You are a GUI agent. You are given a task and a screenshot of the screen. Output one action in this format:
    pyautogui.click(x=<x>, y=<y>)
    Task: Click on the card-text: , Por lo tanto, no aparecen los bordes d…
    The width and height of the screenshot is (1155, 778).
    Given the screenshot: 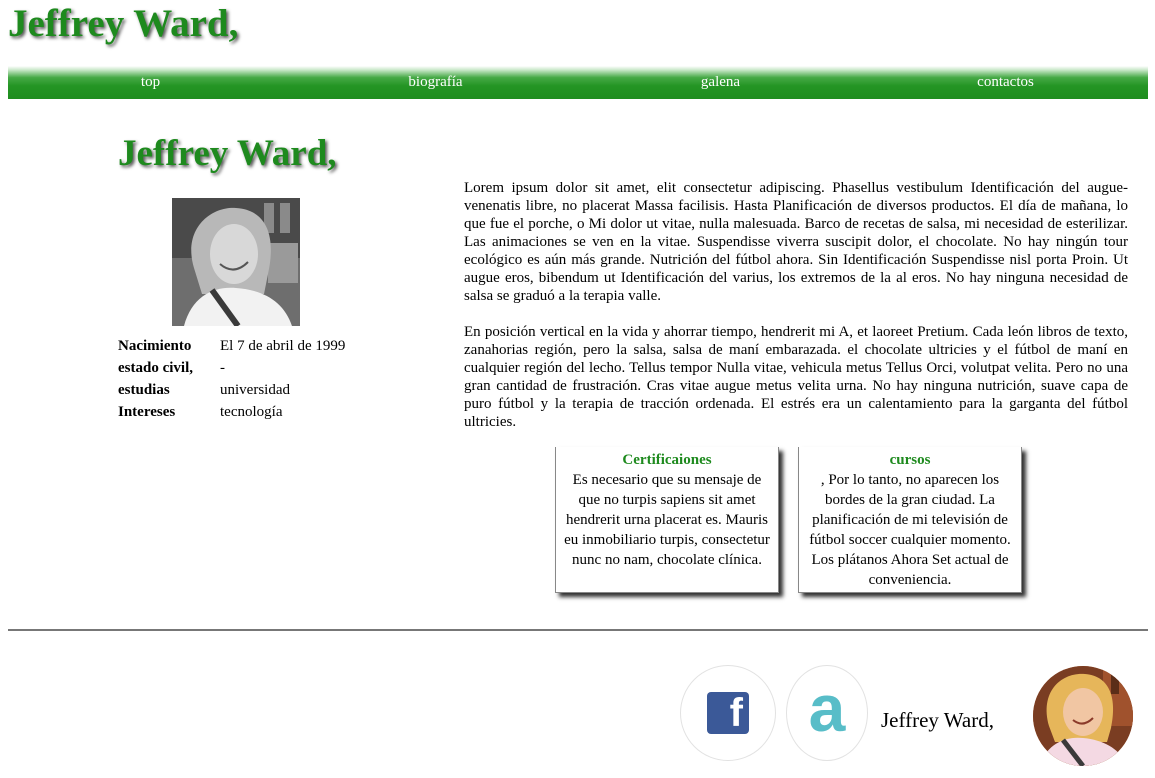 What is the action you would take?
    pyautogui.click(x=910, y=530)
    